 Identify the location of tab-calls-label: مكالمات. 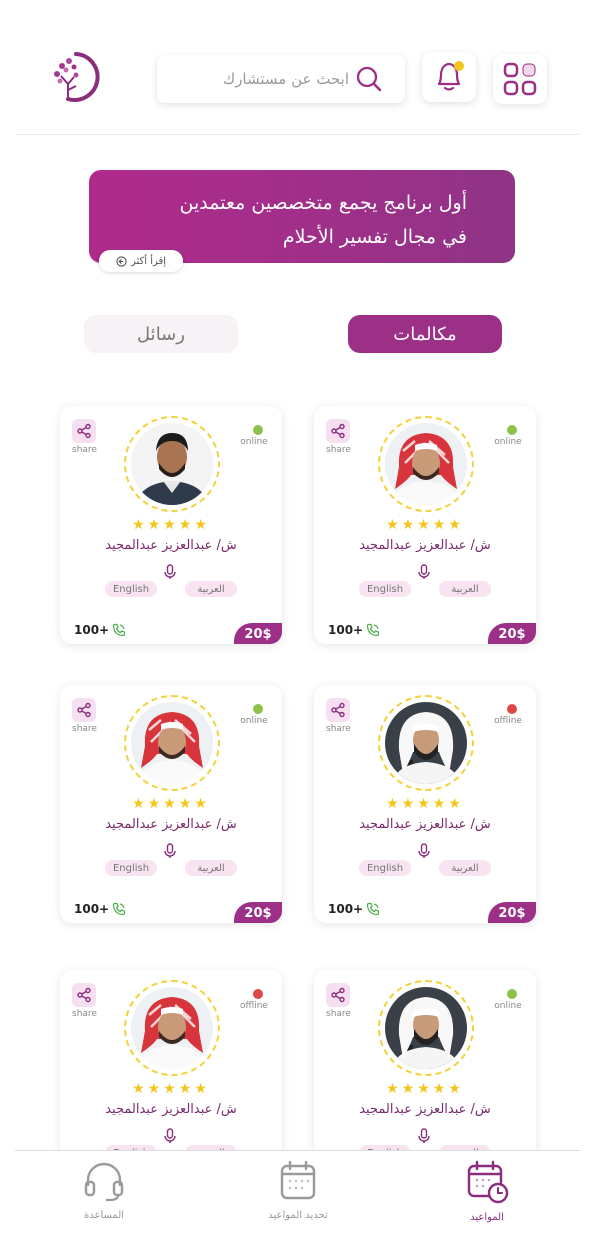
(425, 334).